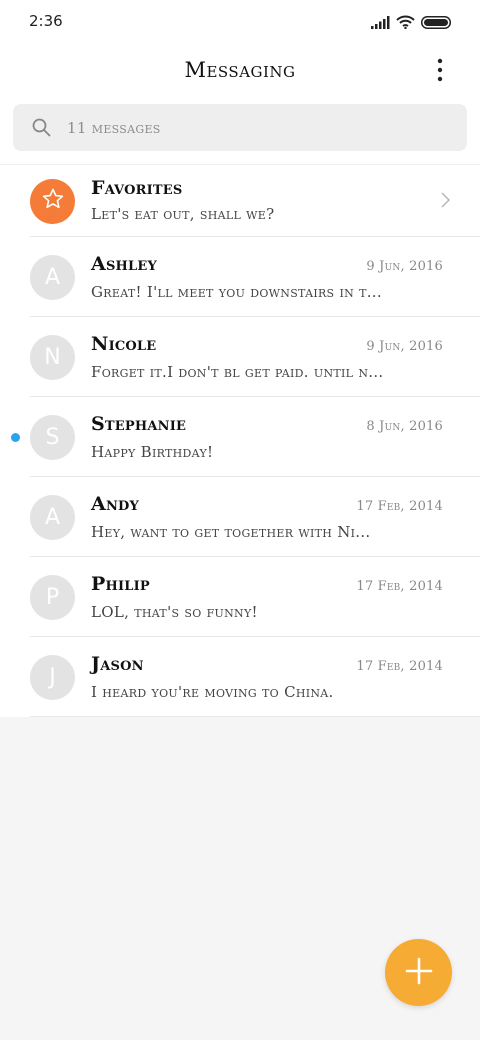 This screenshot has height=1040, width=480. I want to click on avatar: S, so click(52, 437).